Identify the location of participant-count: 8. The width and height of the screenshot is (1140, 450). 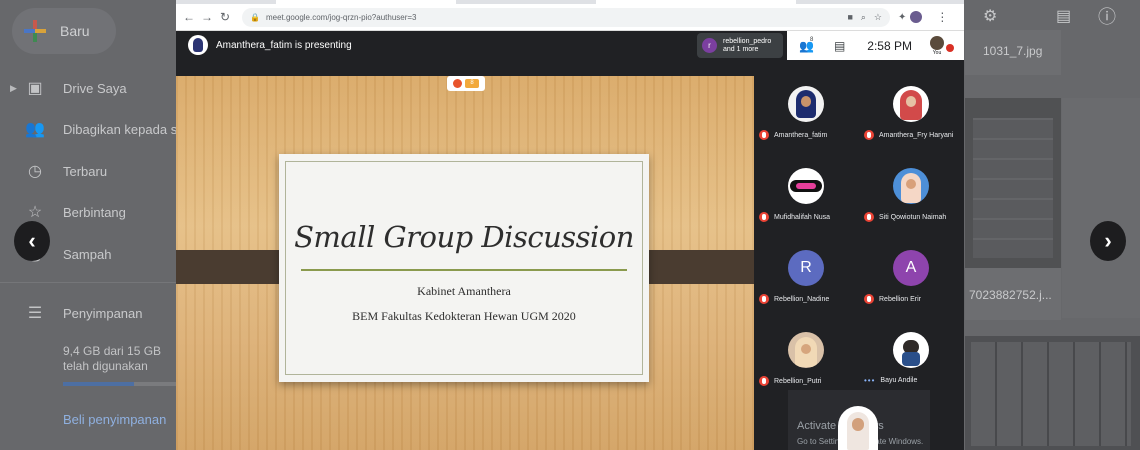
(812, 39).